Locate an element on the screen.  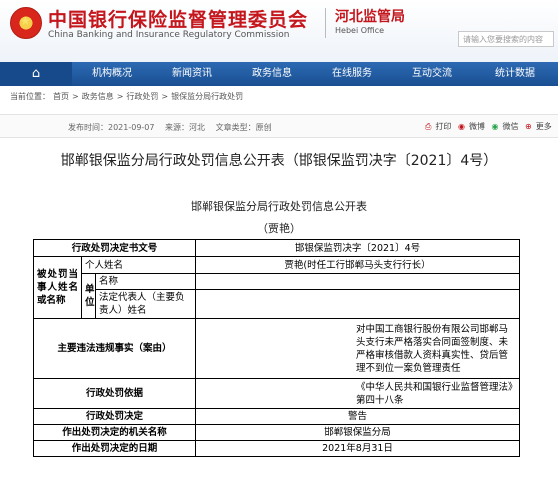
breadcrumb: 当前位置： 首页 > 政务信息 > 行政处罚 > 银保监分局行政处罚 is located at coordinates (128, 96).